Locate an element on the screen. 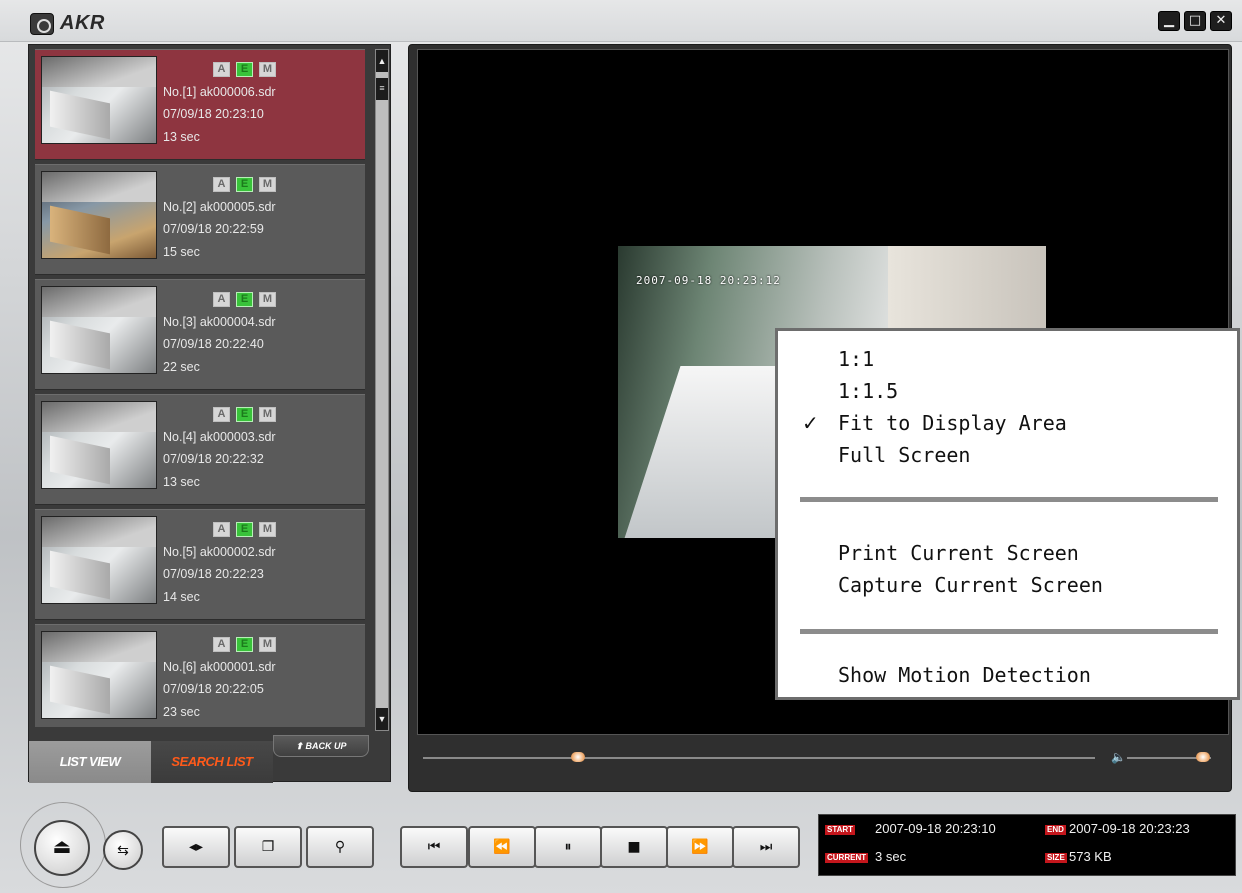  window-button: ❐ is located at coordinates (268, 847).